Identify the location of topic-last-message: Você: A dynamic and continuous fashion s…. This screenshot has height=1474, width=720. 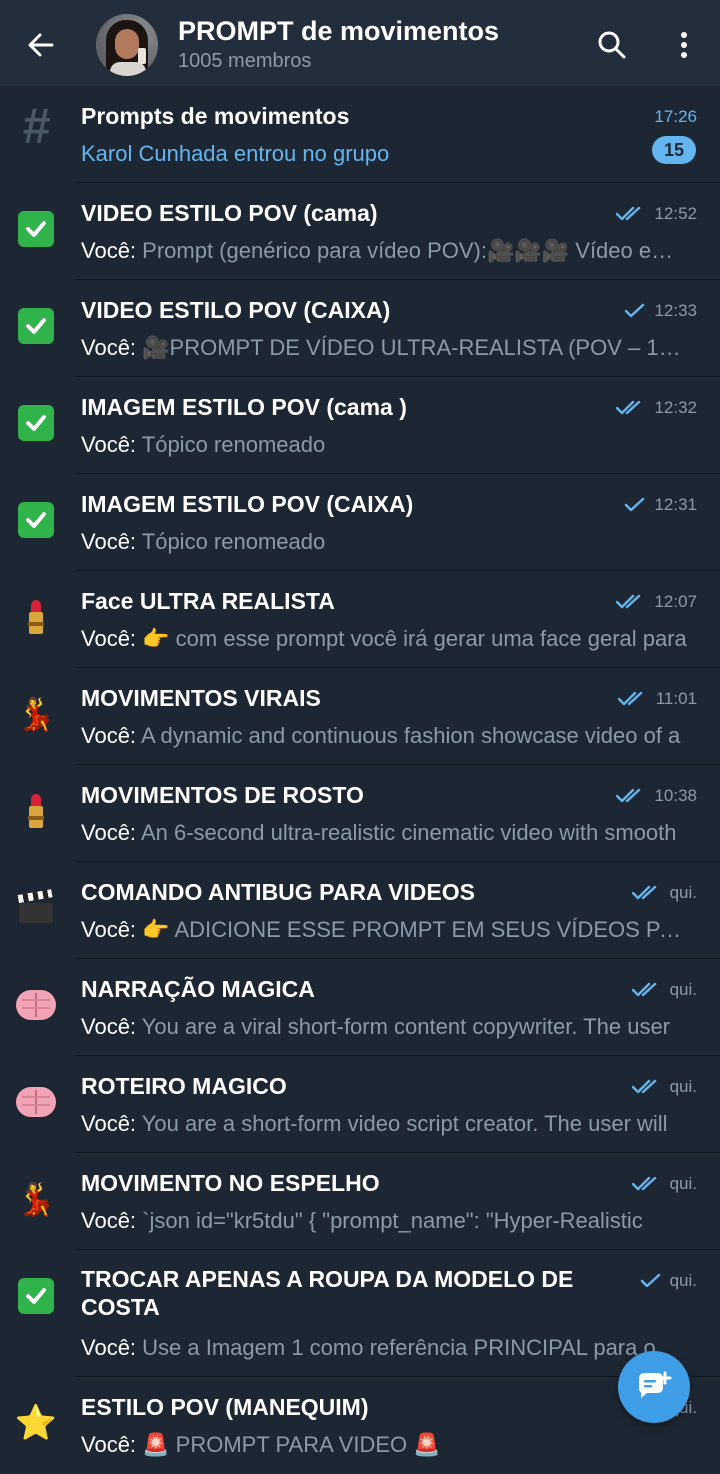
(386, 736).